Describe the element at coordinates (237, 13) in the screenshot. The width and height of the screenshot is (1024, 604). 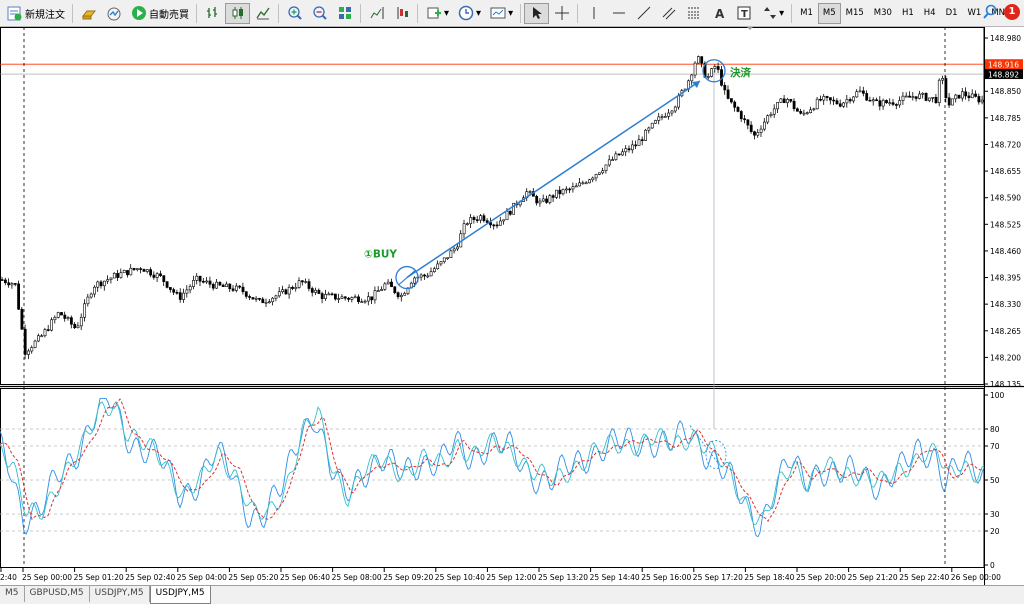
I see `candle-chart-button` at that location.